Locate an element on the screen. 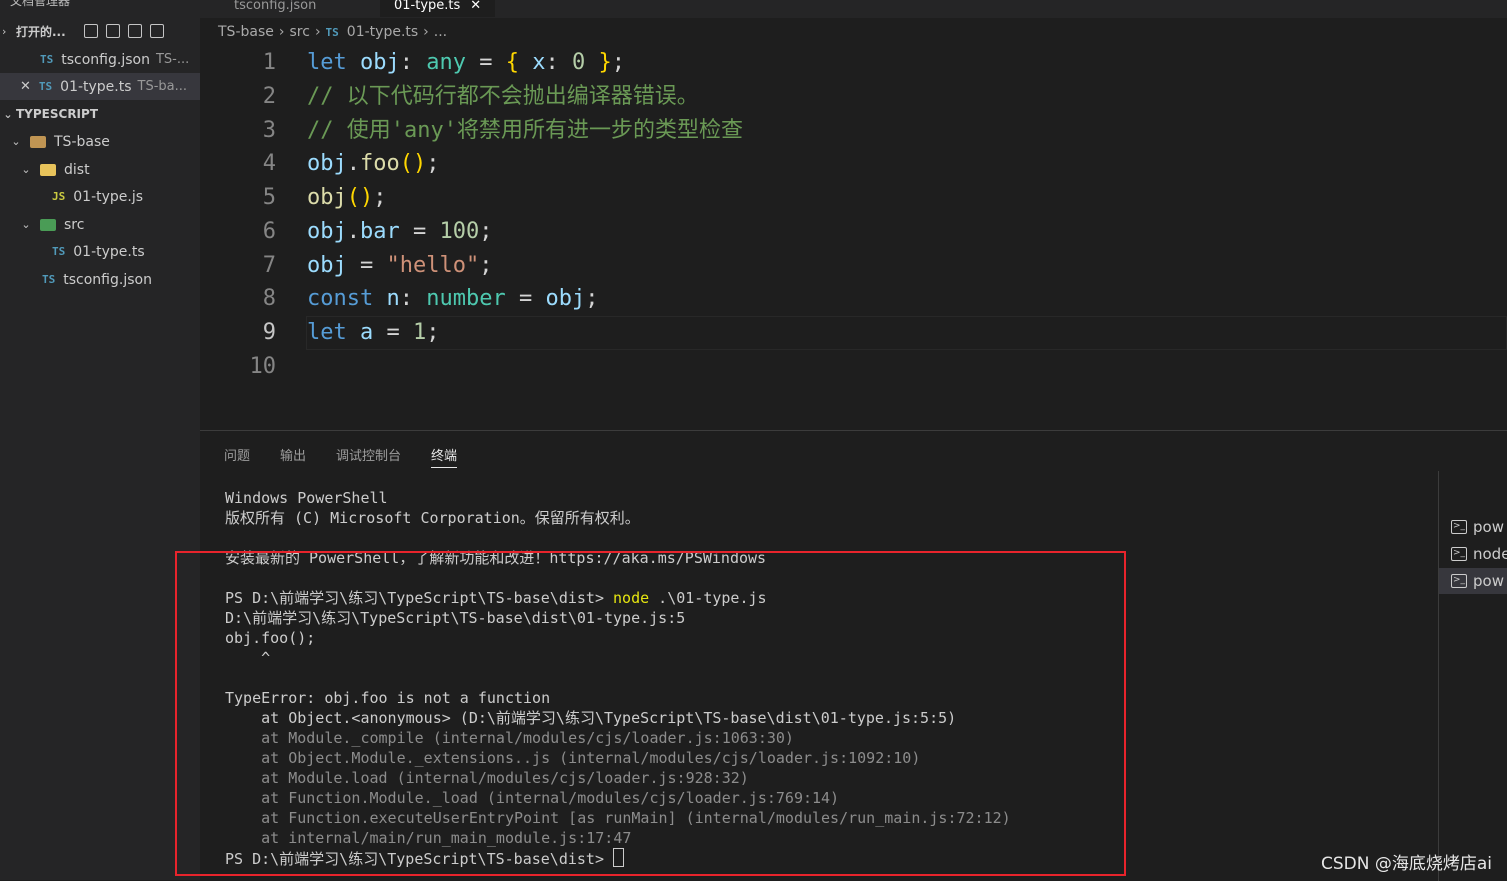 Image resolution: width=1507 pixels, height=881 pixels. file-name: tsconfig.json is located at coordinates (107, 279).